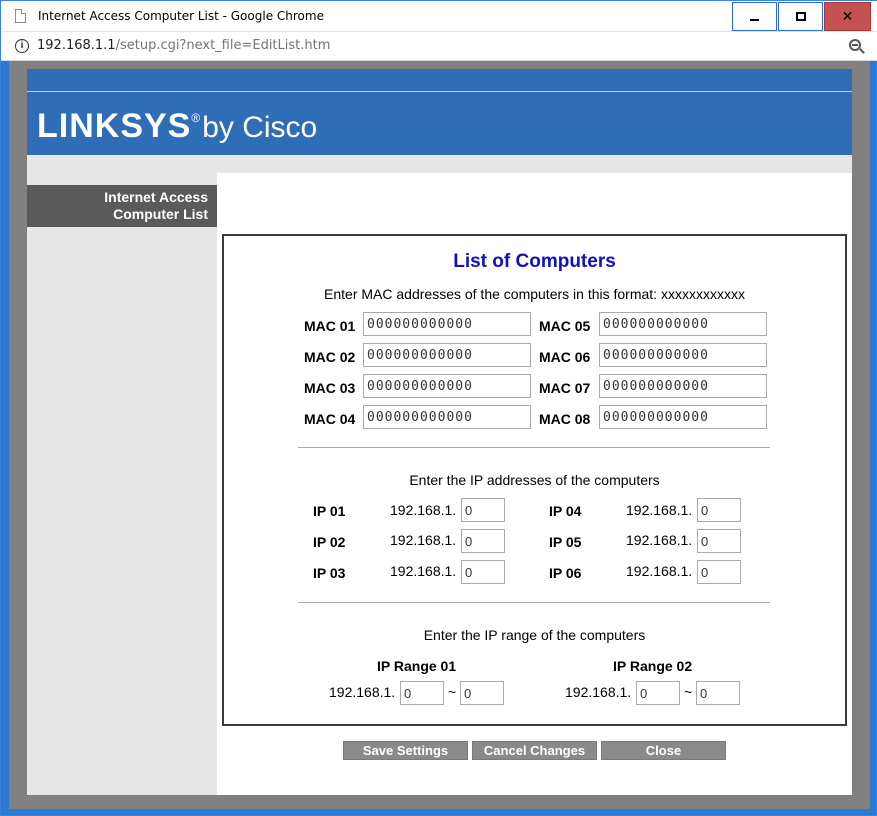 This screenshot has width=877, height=816. I want to click on ip-label: IP 04, so click(565, 511).